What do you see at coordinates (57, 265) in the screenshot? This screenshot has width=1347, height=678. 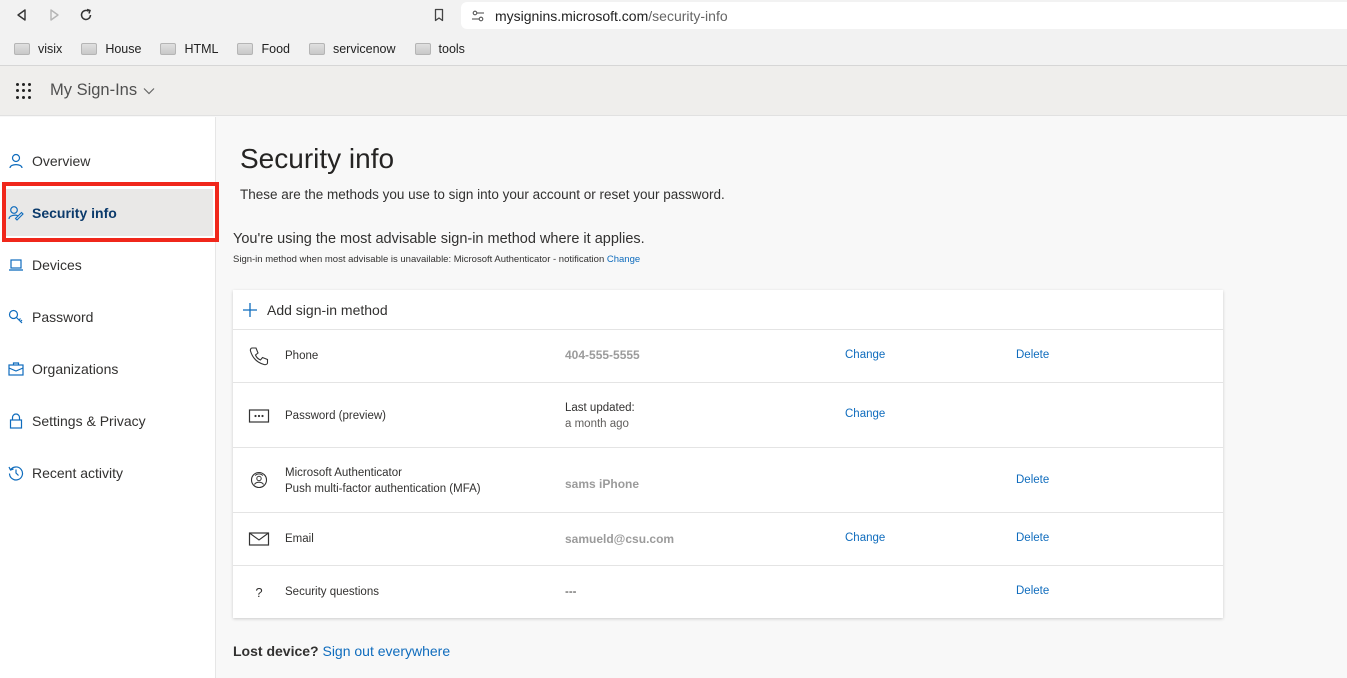 I see `sidebar-item-label: Devices` at bounding box center [57, 265].